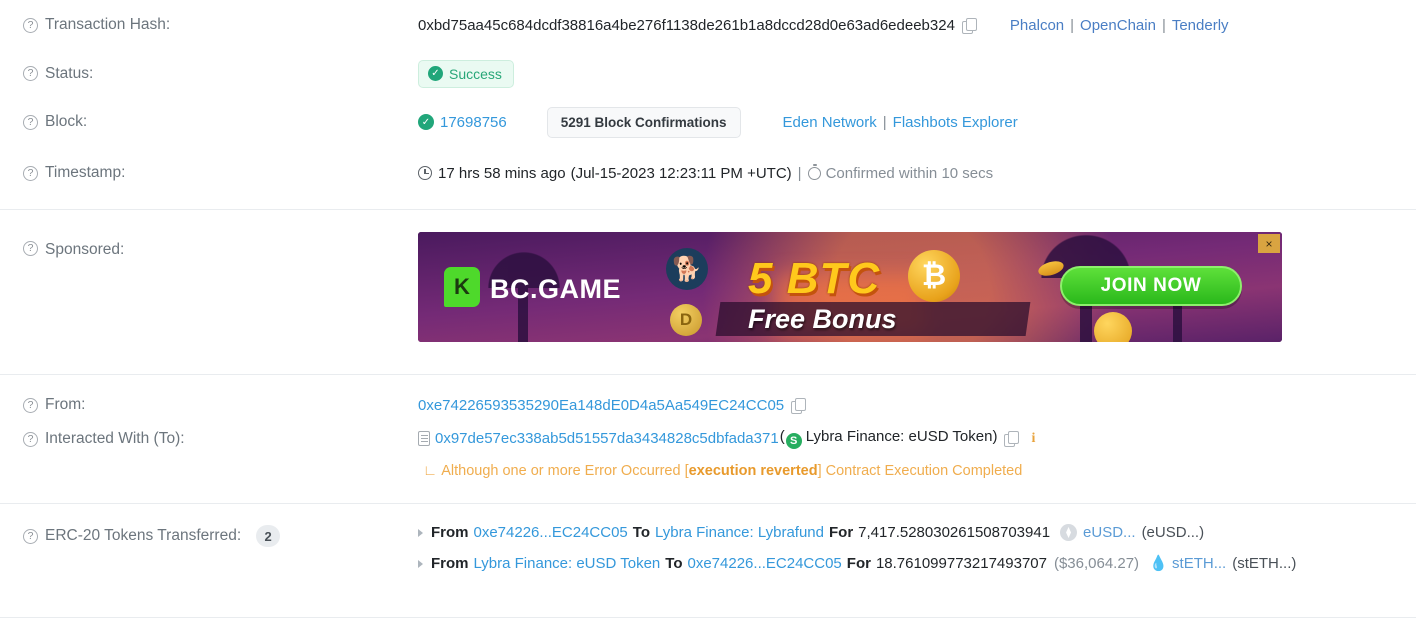 Image resolution: width=1416 pixels, height=624 pixels. I want to click on transfer-count-badge: 2, so click(268, 536).